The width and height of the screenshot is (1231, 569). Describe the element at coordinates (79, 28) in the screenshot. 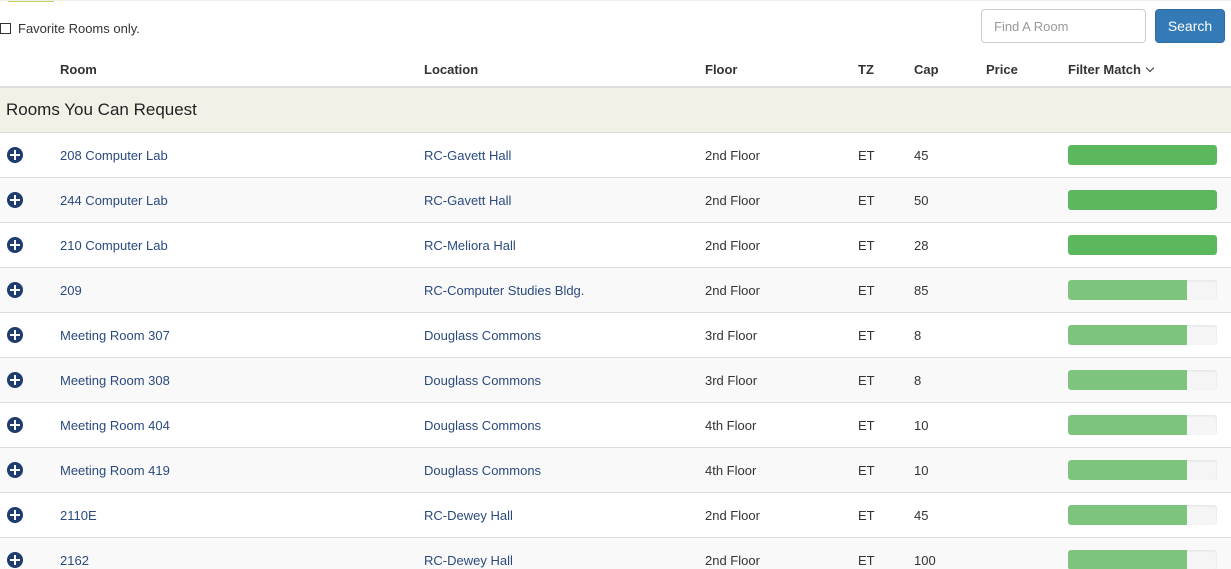

I see `favorite-rooms-label: Favorite Rooms only.` at that location.